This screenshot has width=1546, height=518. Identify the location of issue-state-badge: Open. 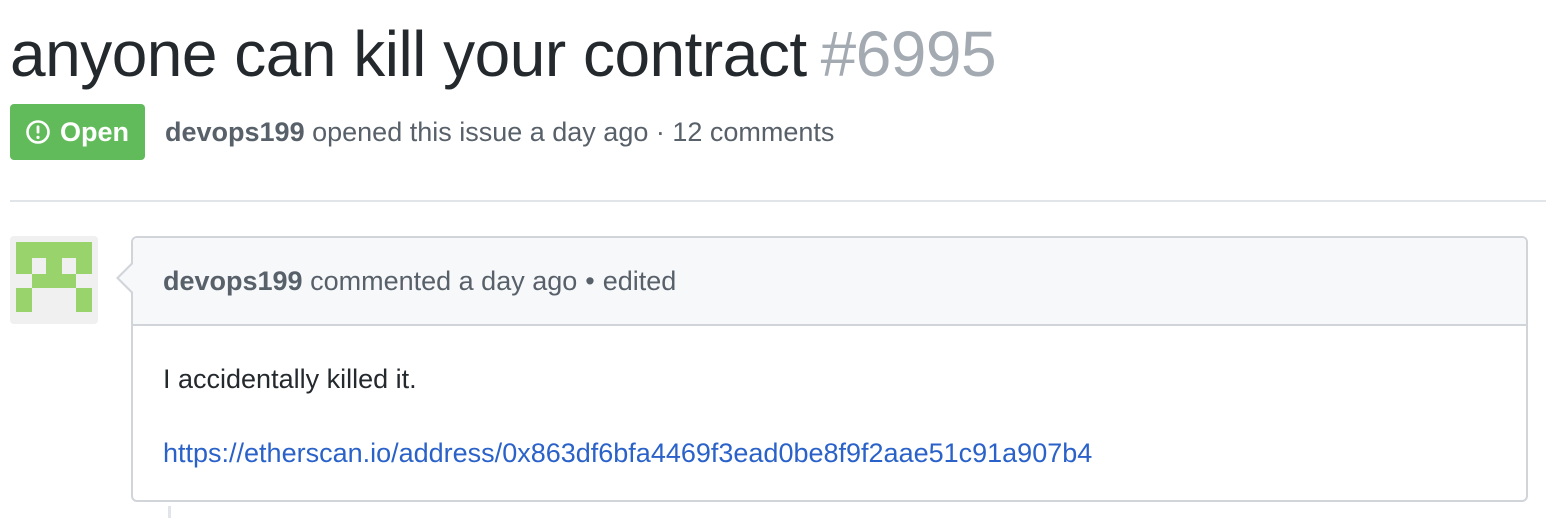
(78, 132).